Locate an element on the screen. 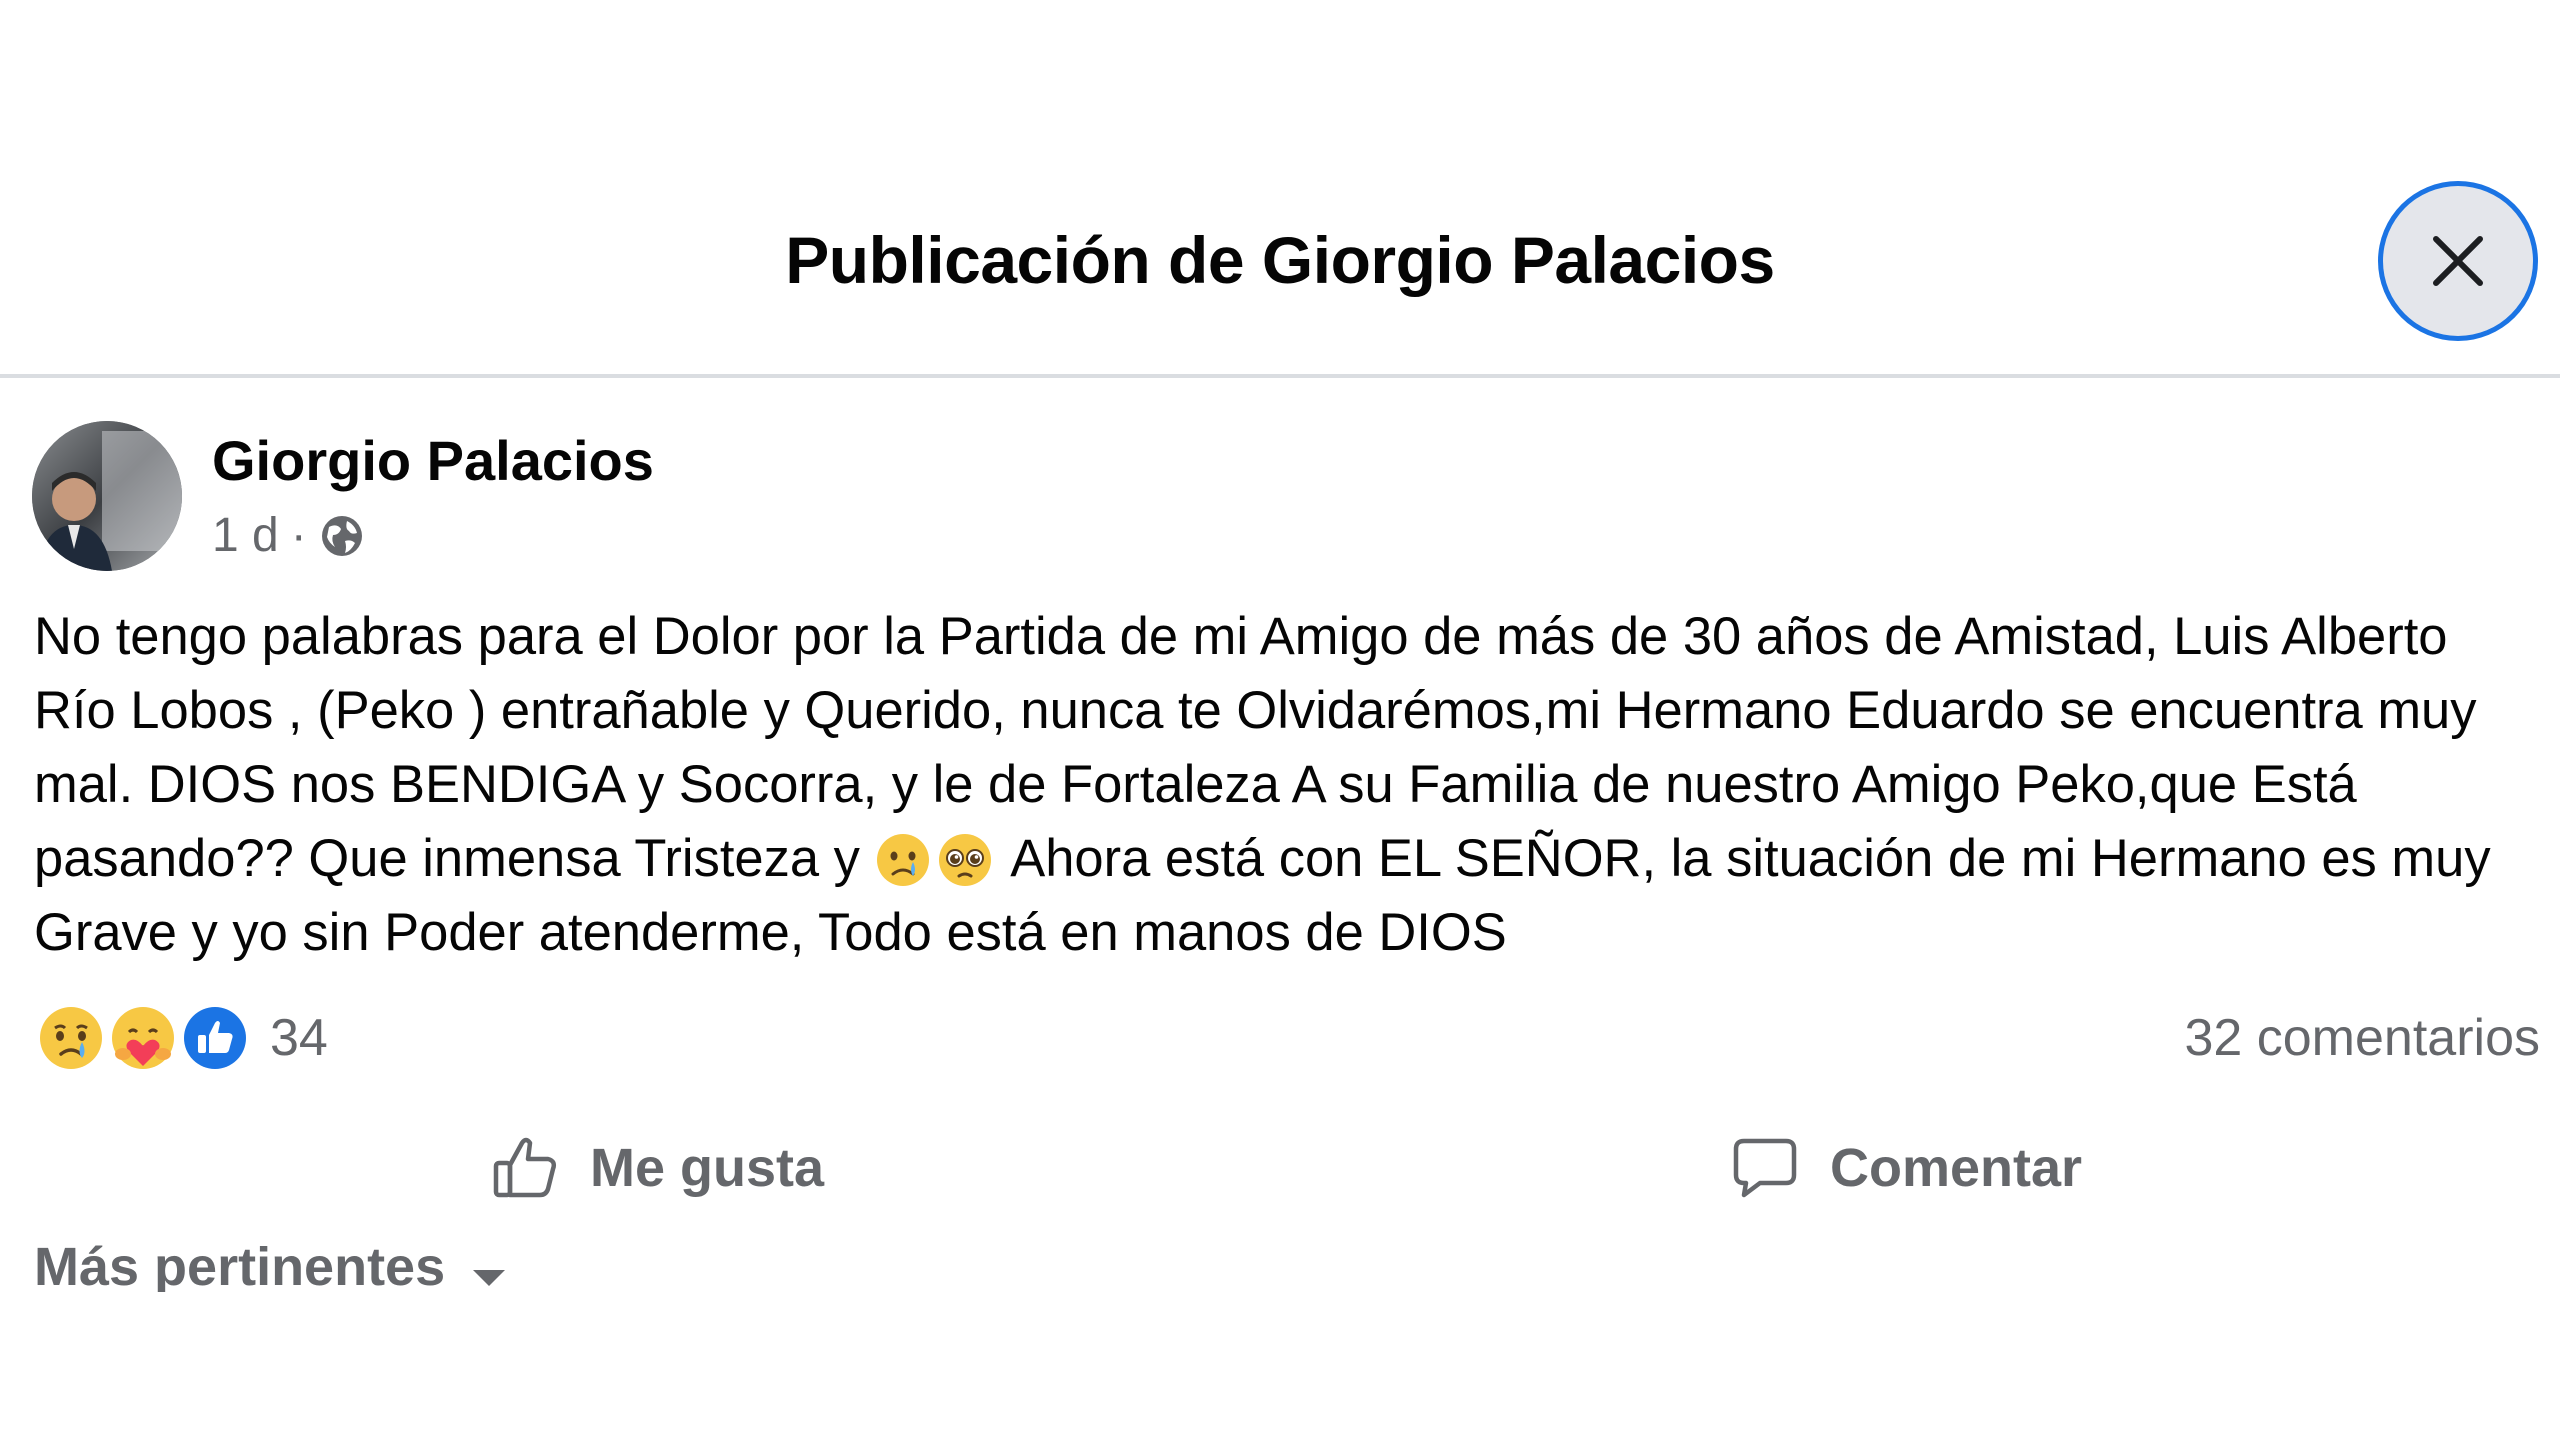 Image resolution: width=2560 pixels, height=1440 pixels. avatar-image is located at coordinates (107, 496).